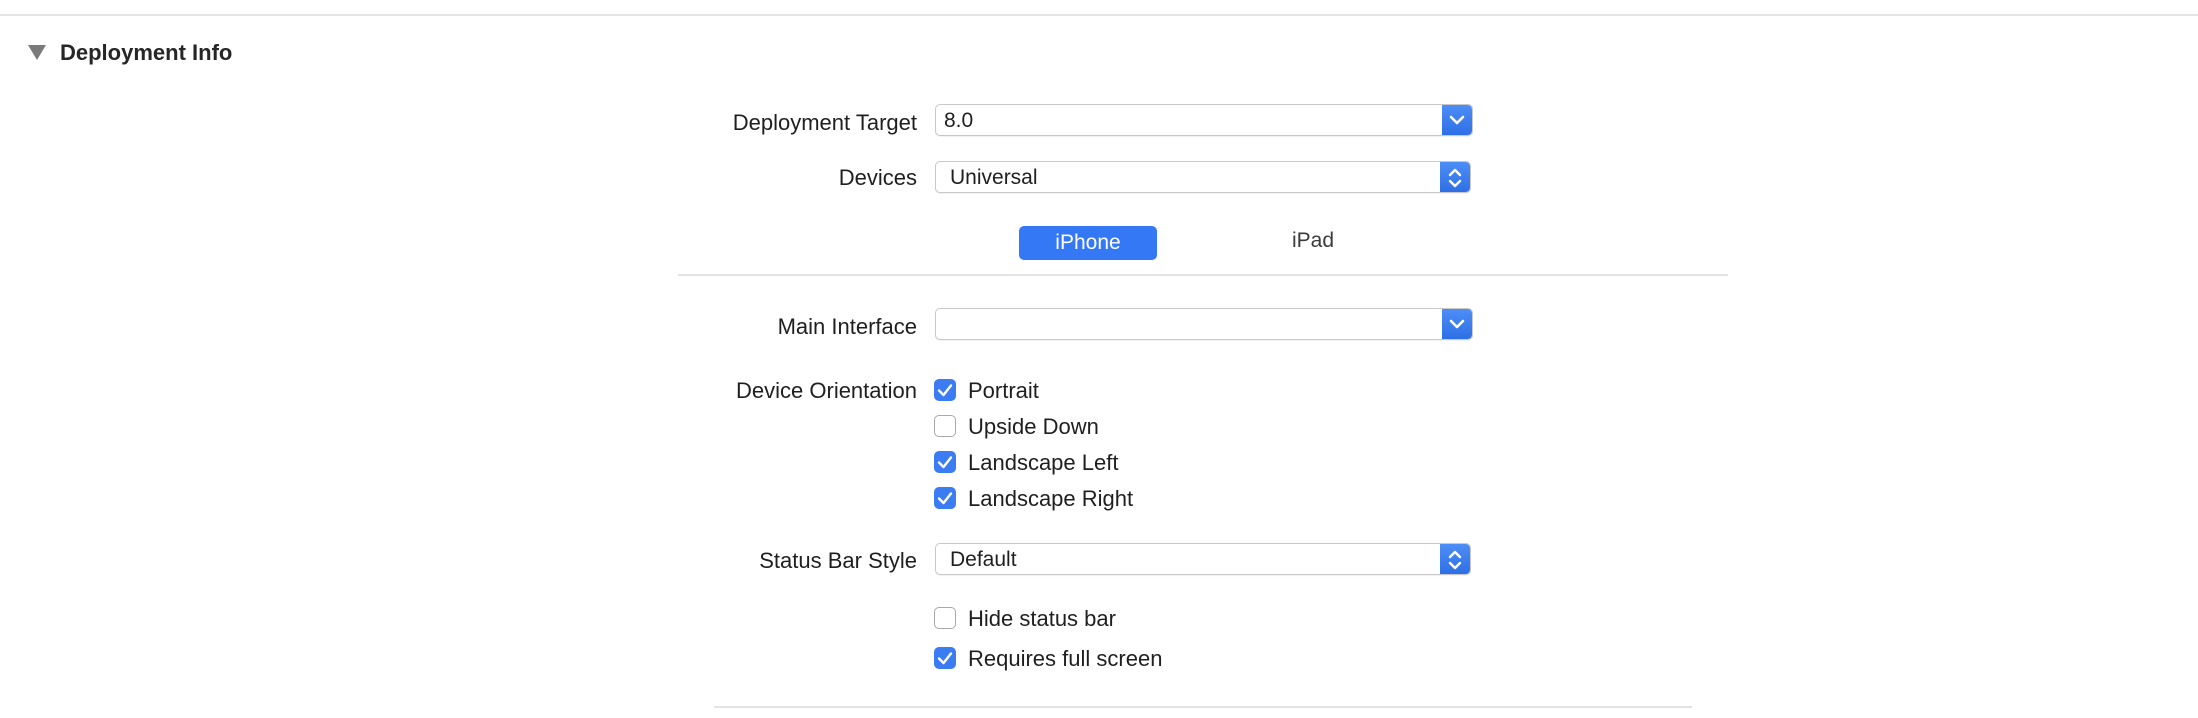 Image resolution: width=2198 pixels, height=718 pixels. Describe the element at coordinates (1099, 15) in the screenshot. I see `top-divider` at that location.